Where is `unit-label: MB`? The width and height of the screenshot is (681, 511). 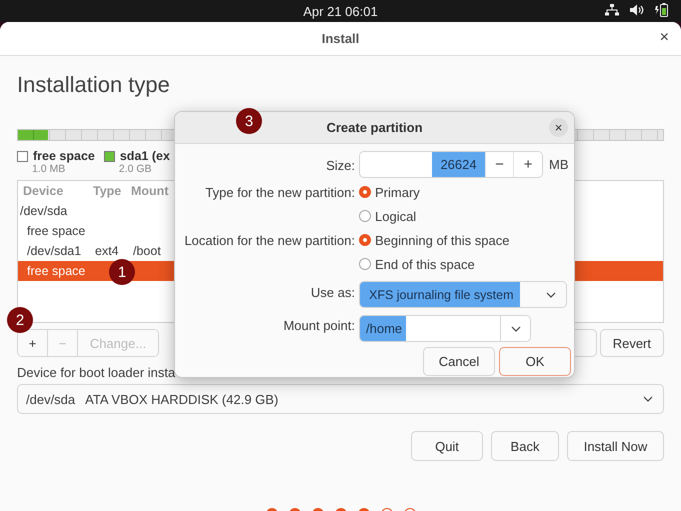
unit-label: MB is located at coordinates (558, 164).